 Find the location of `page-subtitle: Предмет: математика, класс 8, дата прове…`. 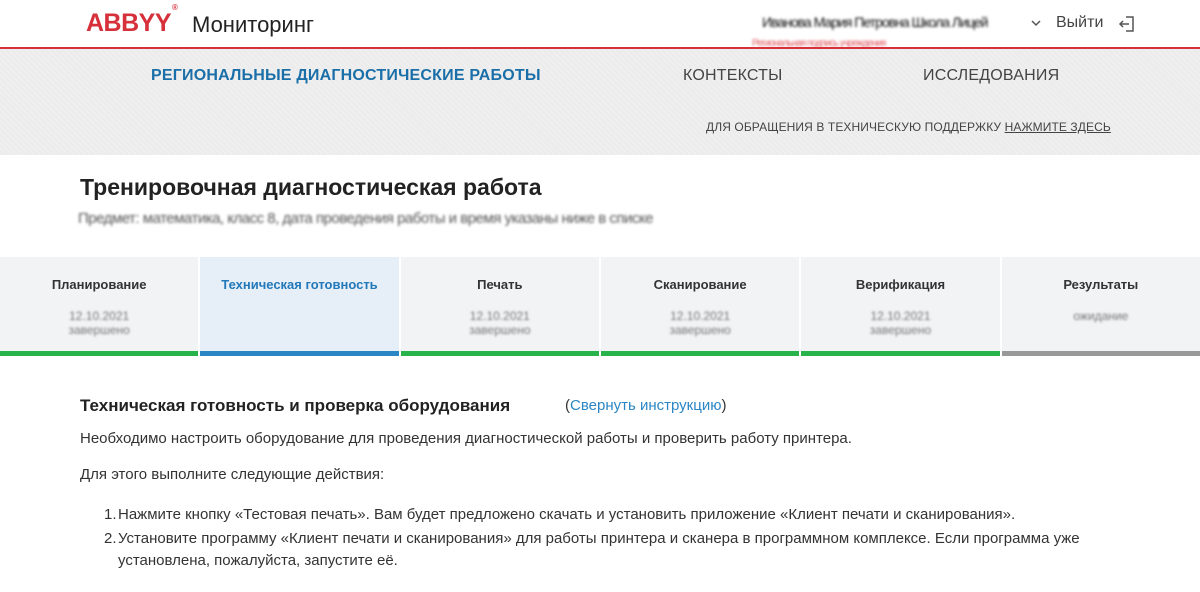

page-subtitle: Предмет: математика, класс 8, дата прове… is located at coordinates (365, 218).